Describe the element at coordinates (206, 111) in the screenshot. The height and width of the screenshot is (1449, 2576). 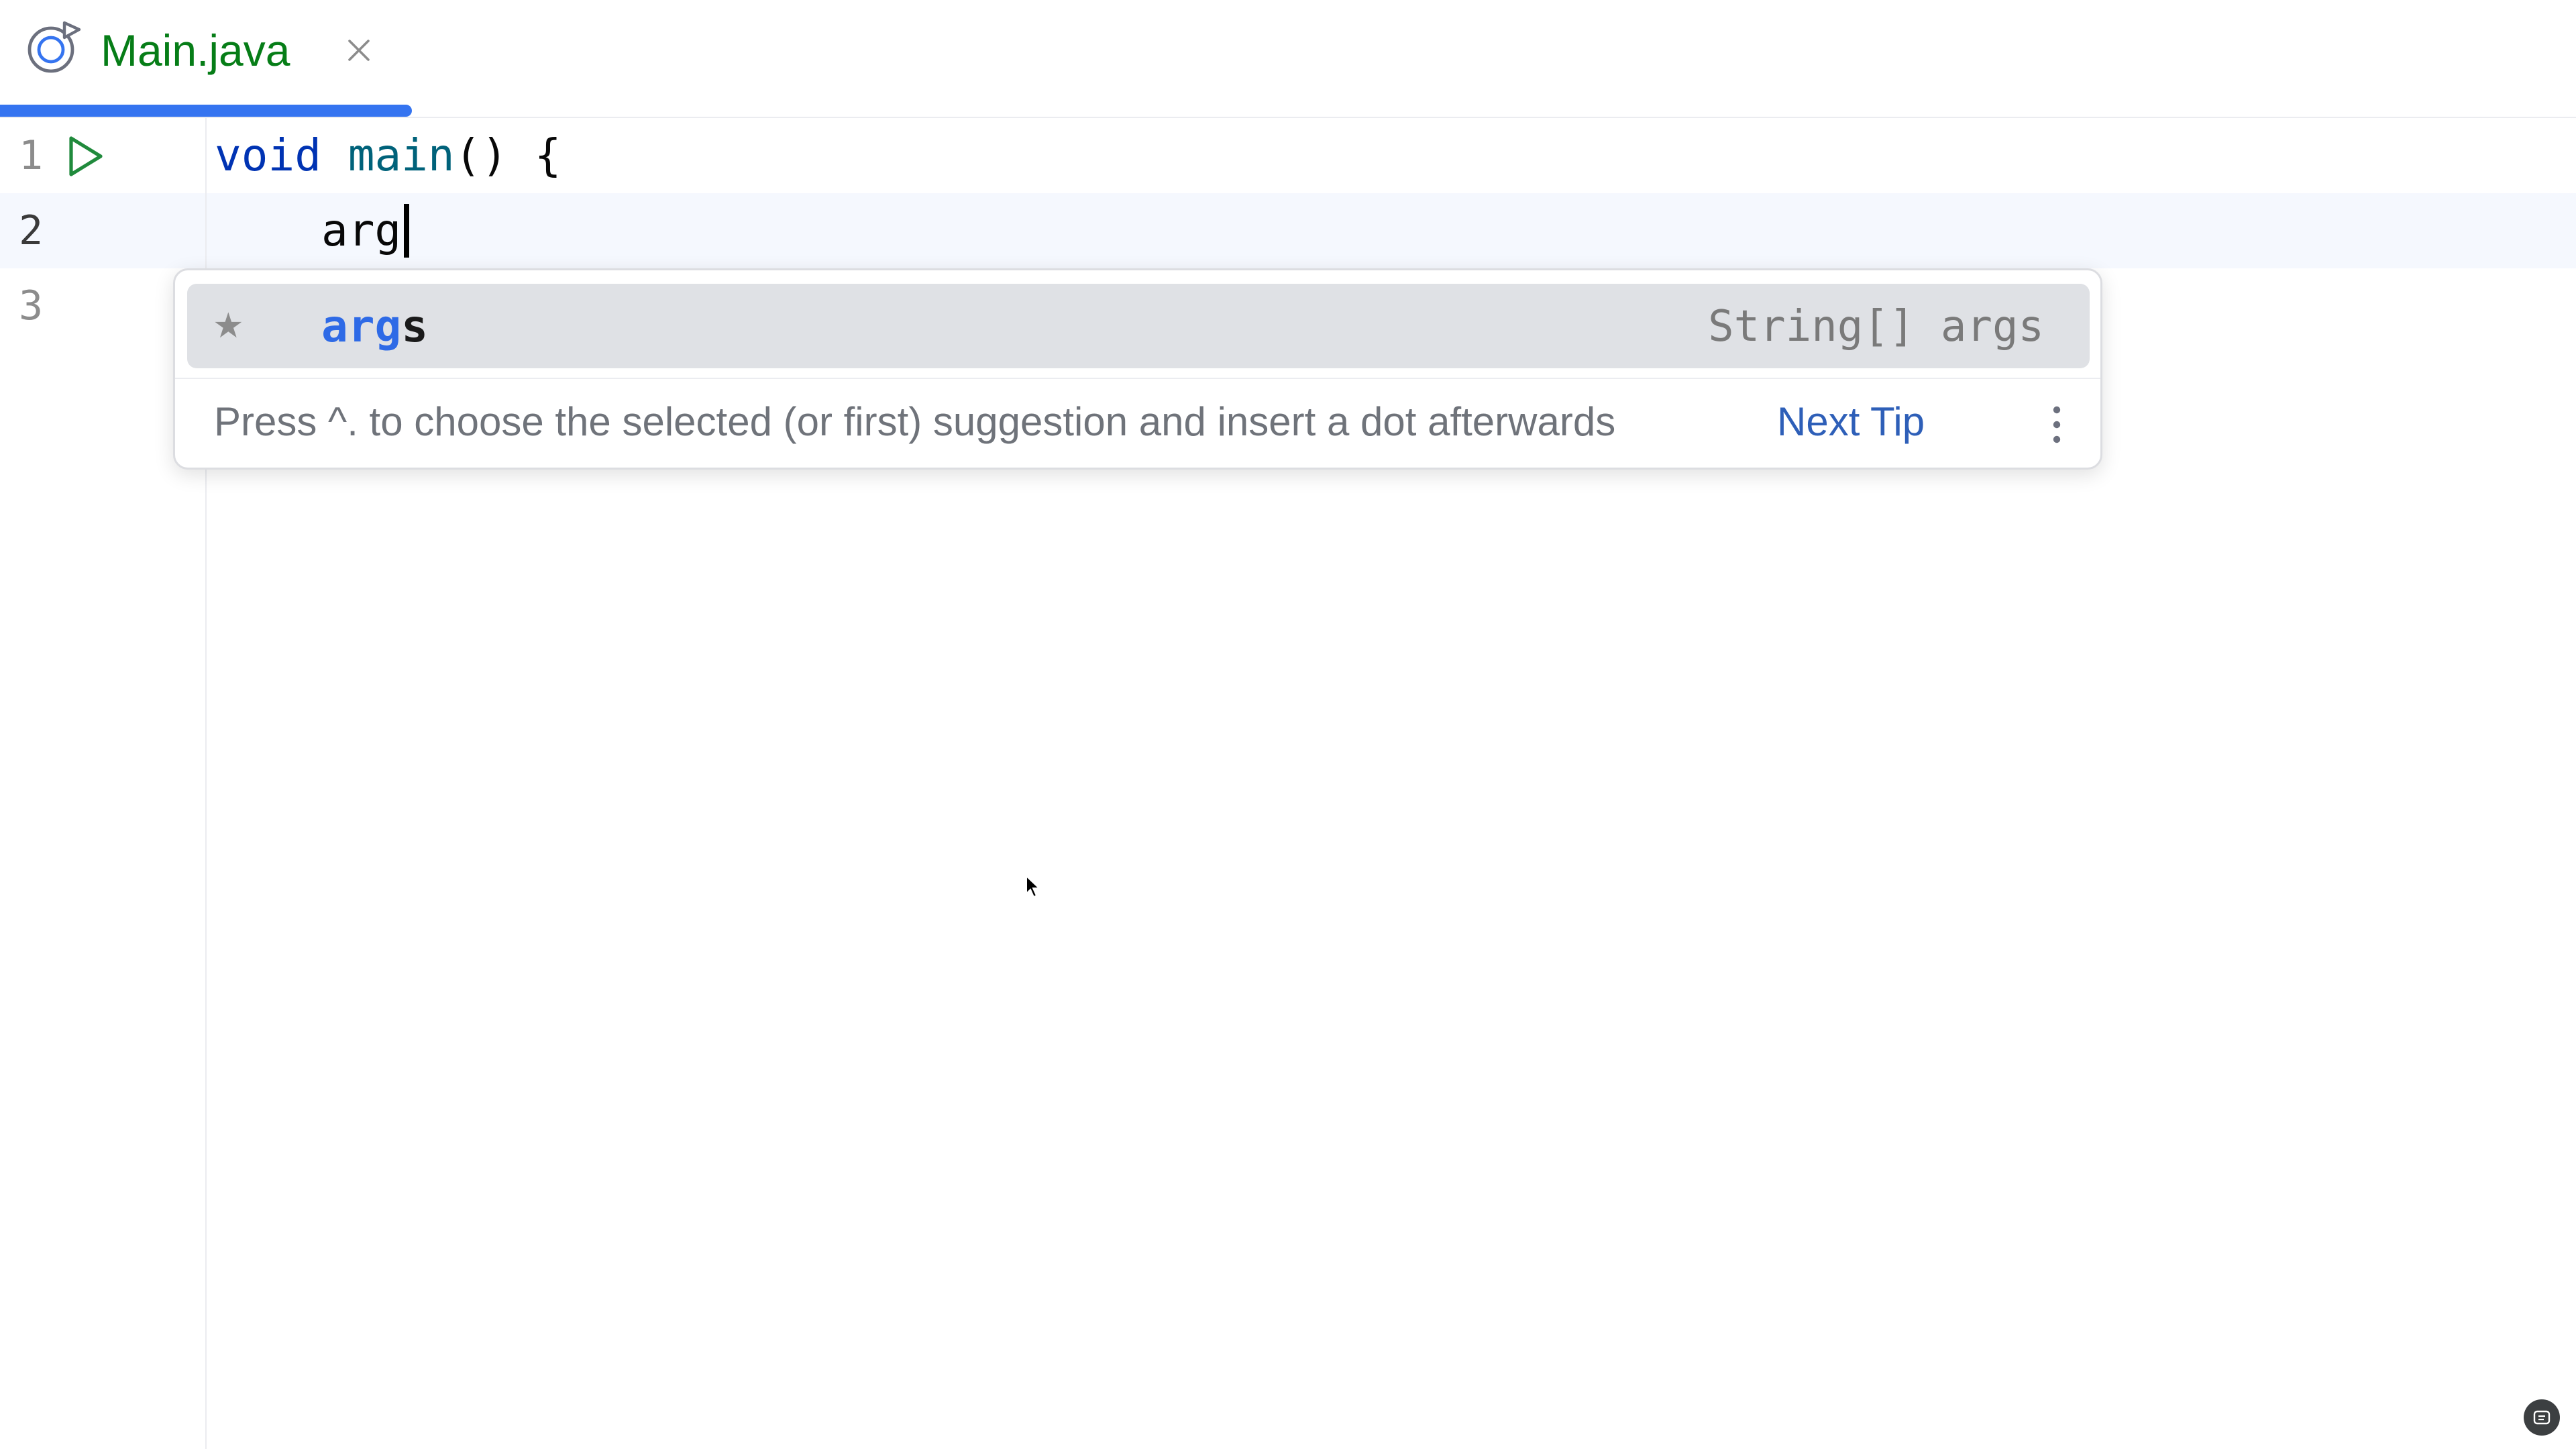
I see `active-tab-indicator` at that location.